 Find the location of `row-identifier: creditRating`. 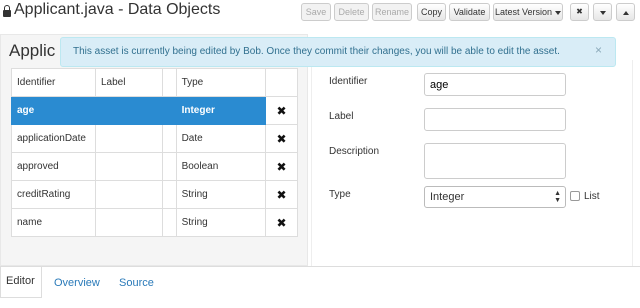

row-identifier: creditRating is located at coordinates (53, 194).